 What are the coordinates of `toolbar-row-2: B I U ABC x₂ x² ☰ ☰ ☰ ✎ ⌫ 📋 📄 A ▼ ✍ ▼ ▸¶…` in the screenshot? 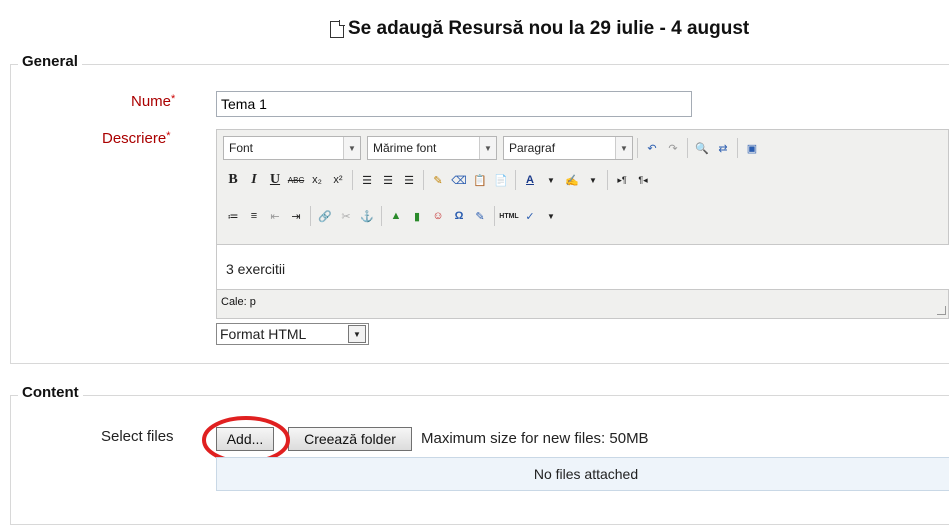 It's located at (438, 180).